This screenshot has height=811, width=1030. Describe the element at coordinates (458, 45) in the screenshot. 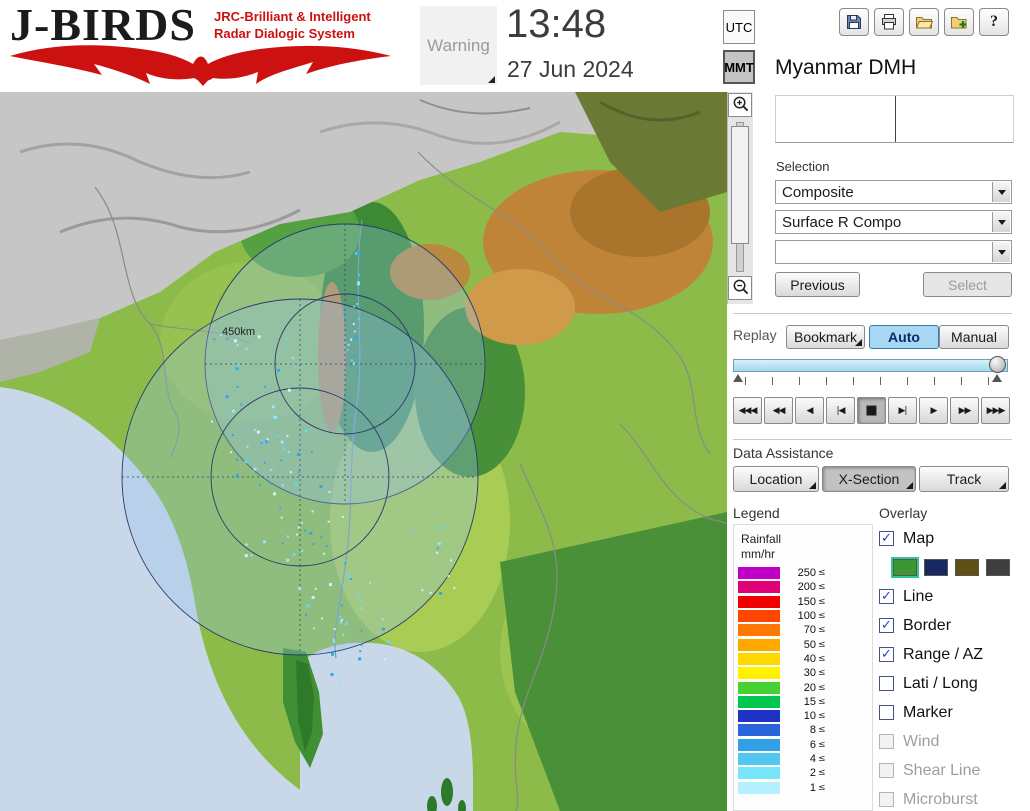

I see `warning-button: Warning` at that location.